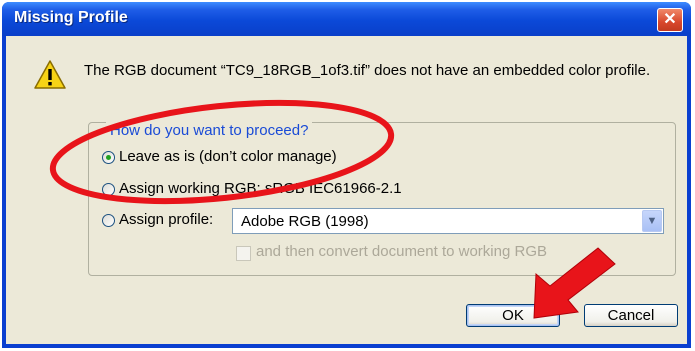 This screenshot has width=695, height=351. What do you see at coordinates (574, 283) in the screenshot?
I see `red-arrow-icon` at bounding box center [574, 283].